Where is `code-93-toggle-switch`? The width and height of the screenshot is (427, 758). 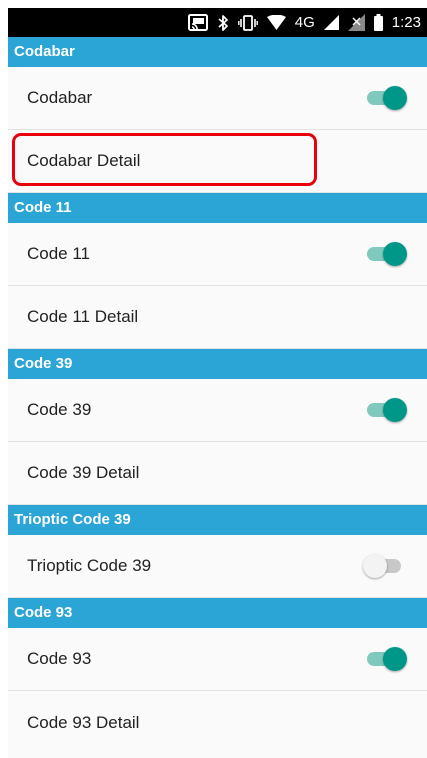
code-93-toggle-switch is located at coordinates (385, 659).